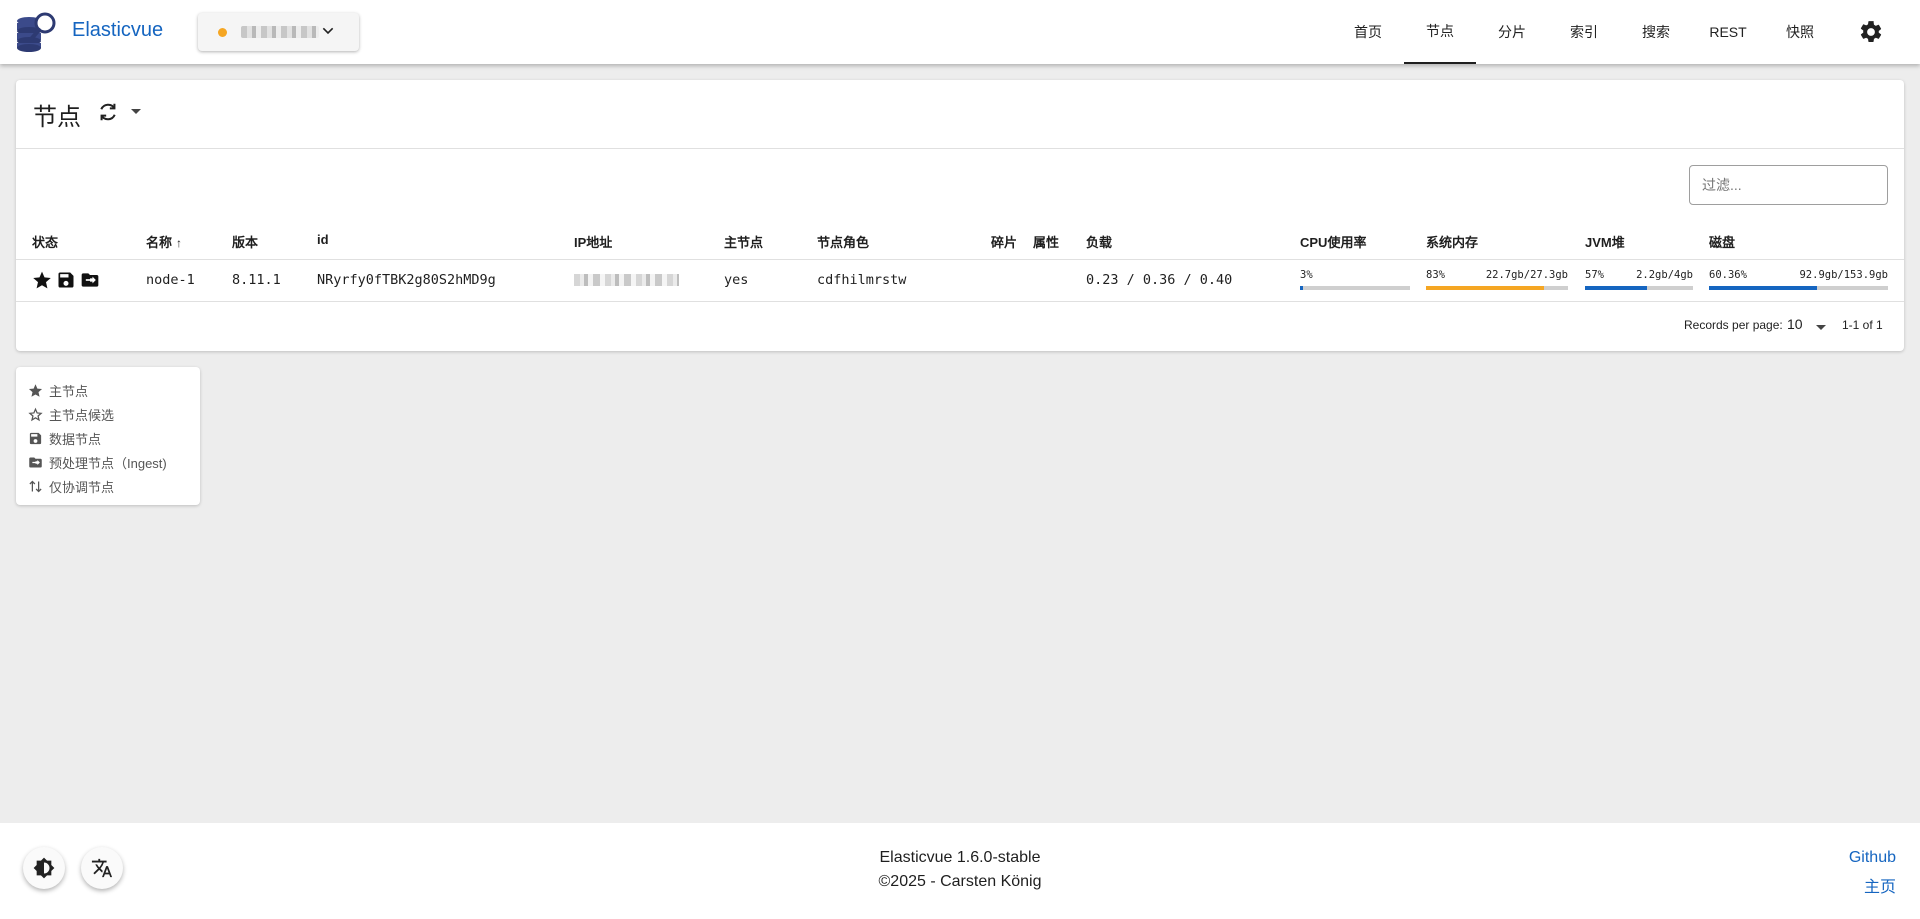  What do you see at coordinates (82, 487) in the screenshot?
I see `legend-label: 仅协调节点` at bounding box center [82, 487].